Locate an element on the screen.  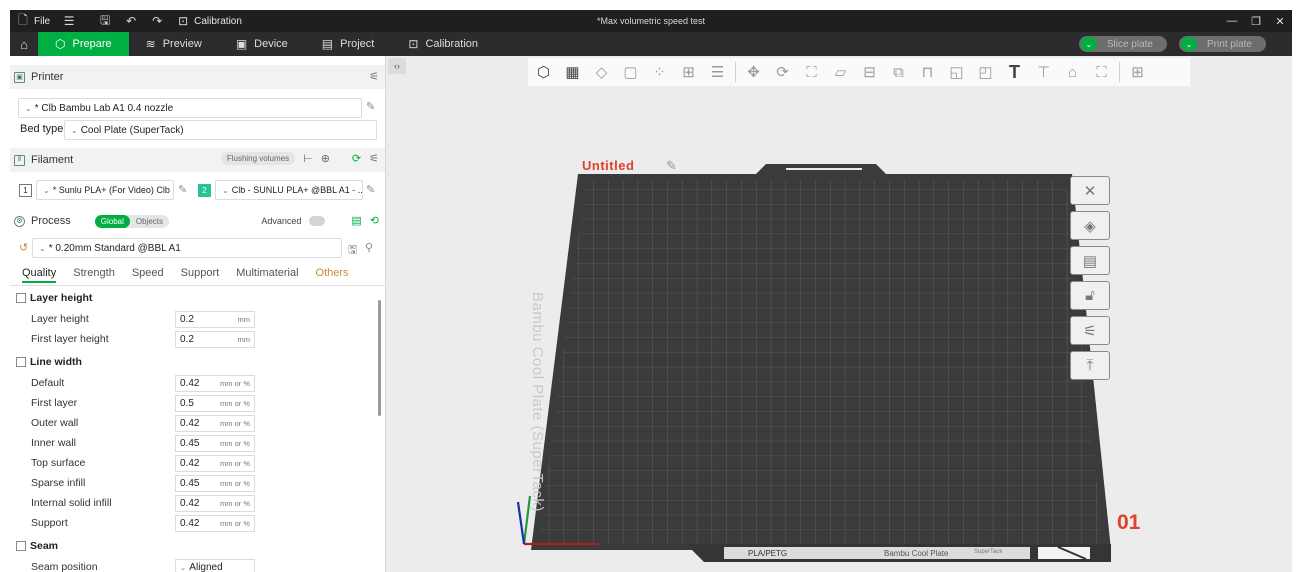
printer-preset-select: ⌄ * Clb Bambu Lab A1 0.4 nozzle is located at coordinates (190, 108).